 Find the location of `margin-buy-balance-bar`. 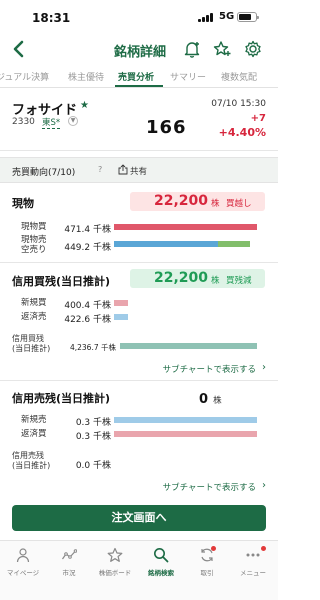

margin-buy-balance-bar is located at coordinates (188, 346).